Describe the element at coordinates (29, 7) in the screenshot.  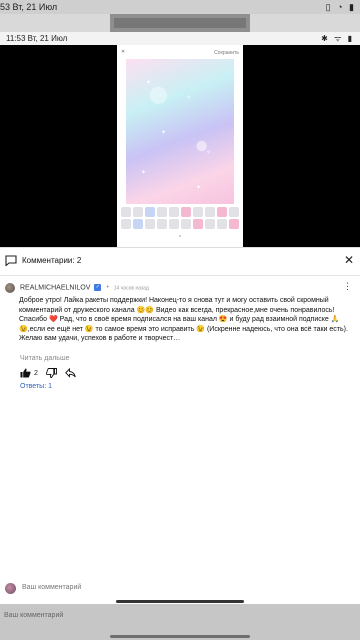
I see `outer-status-time: 53 Вт, 21 Июл` at that location.